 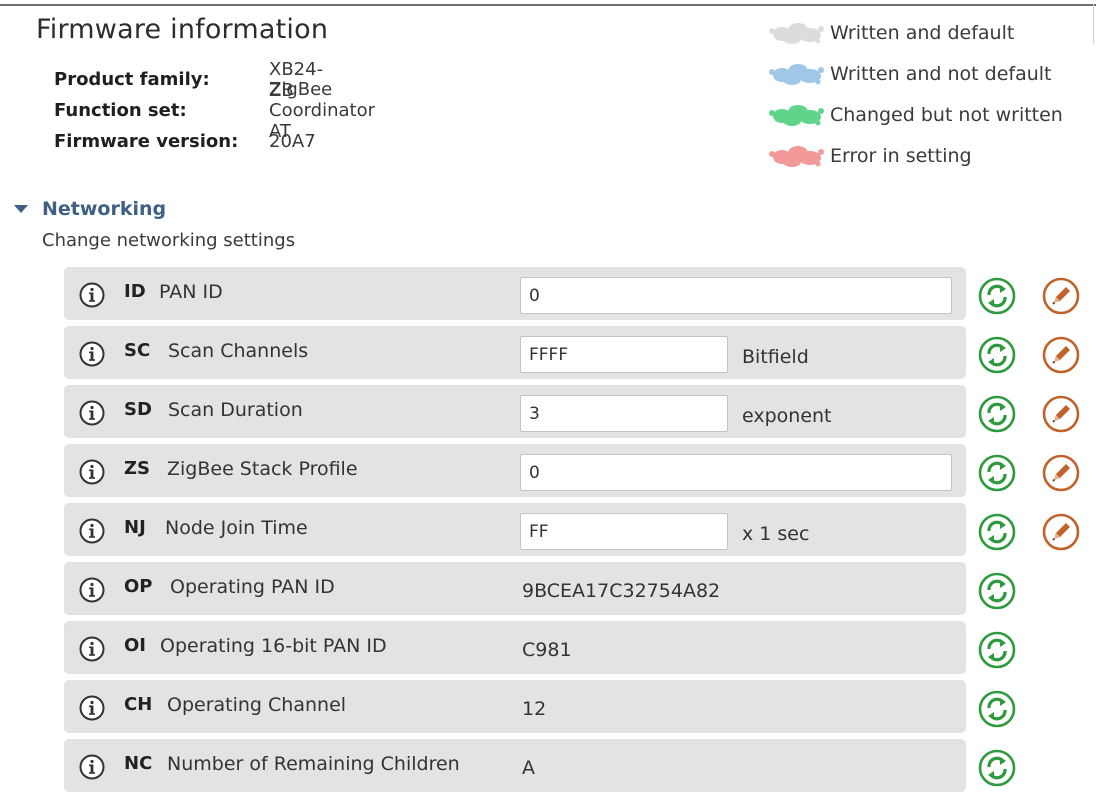 I want to click on command-code: NJ, so click(x=135, y=527).